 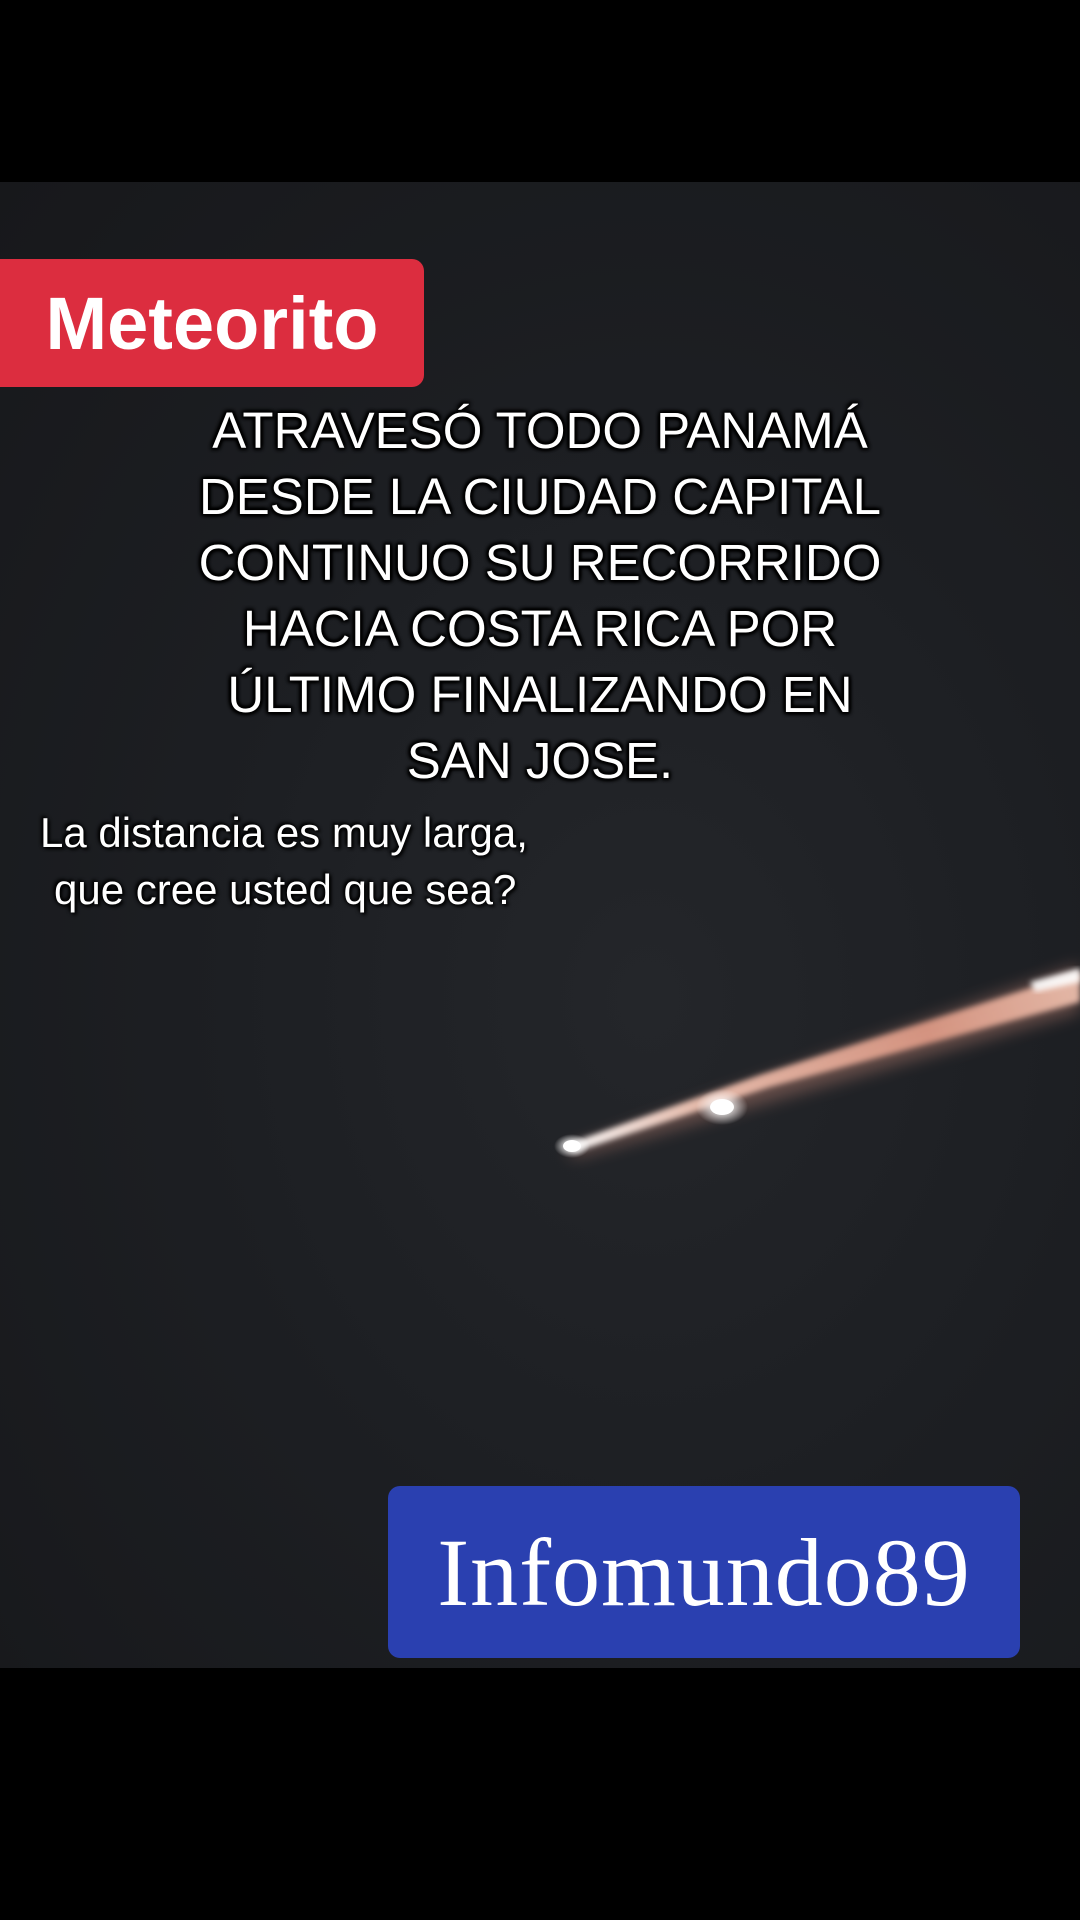 I want to click on question-line: que cree usted que sea?, so click(x=285, y=889).